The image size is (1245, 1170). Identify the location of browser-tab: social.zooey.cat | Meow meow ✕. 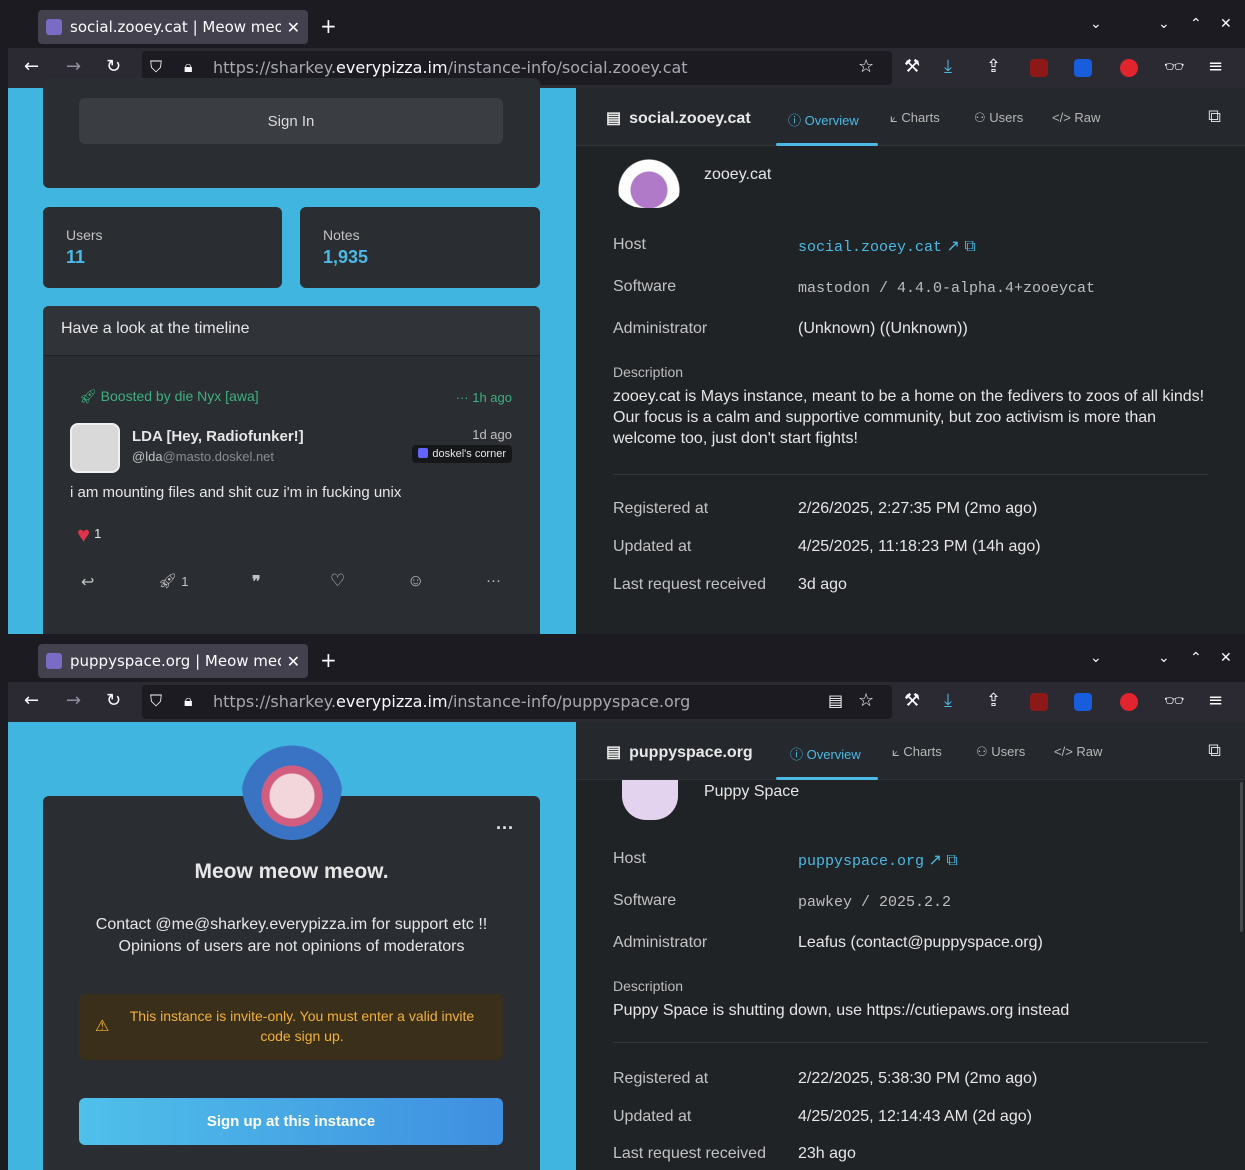
(173, 27).